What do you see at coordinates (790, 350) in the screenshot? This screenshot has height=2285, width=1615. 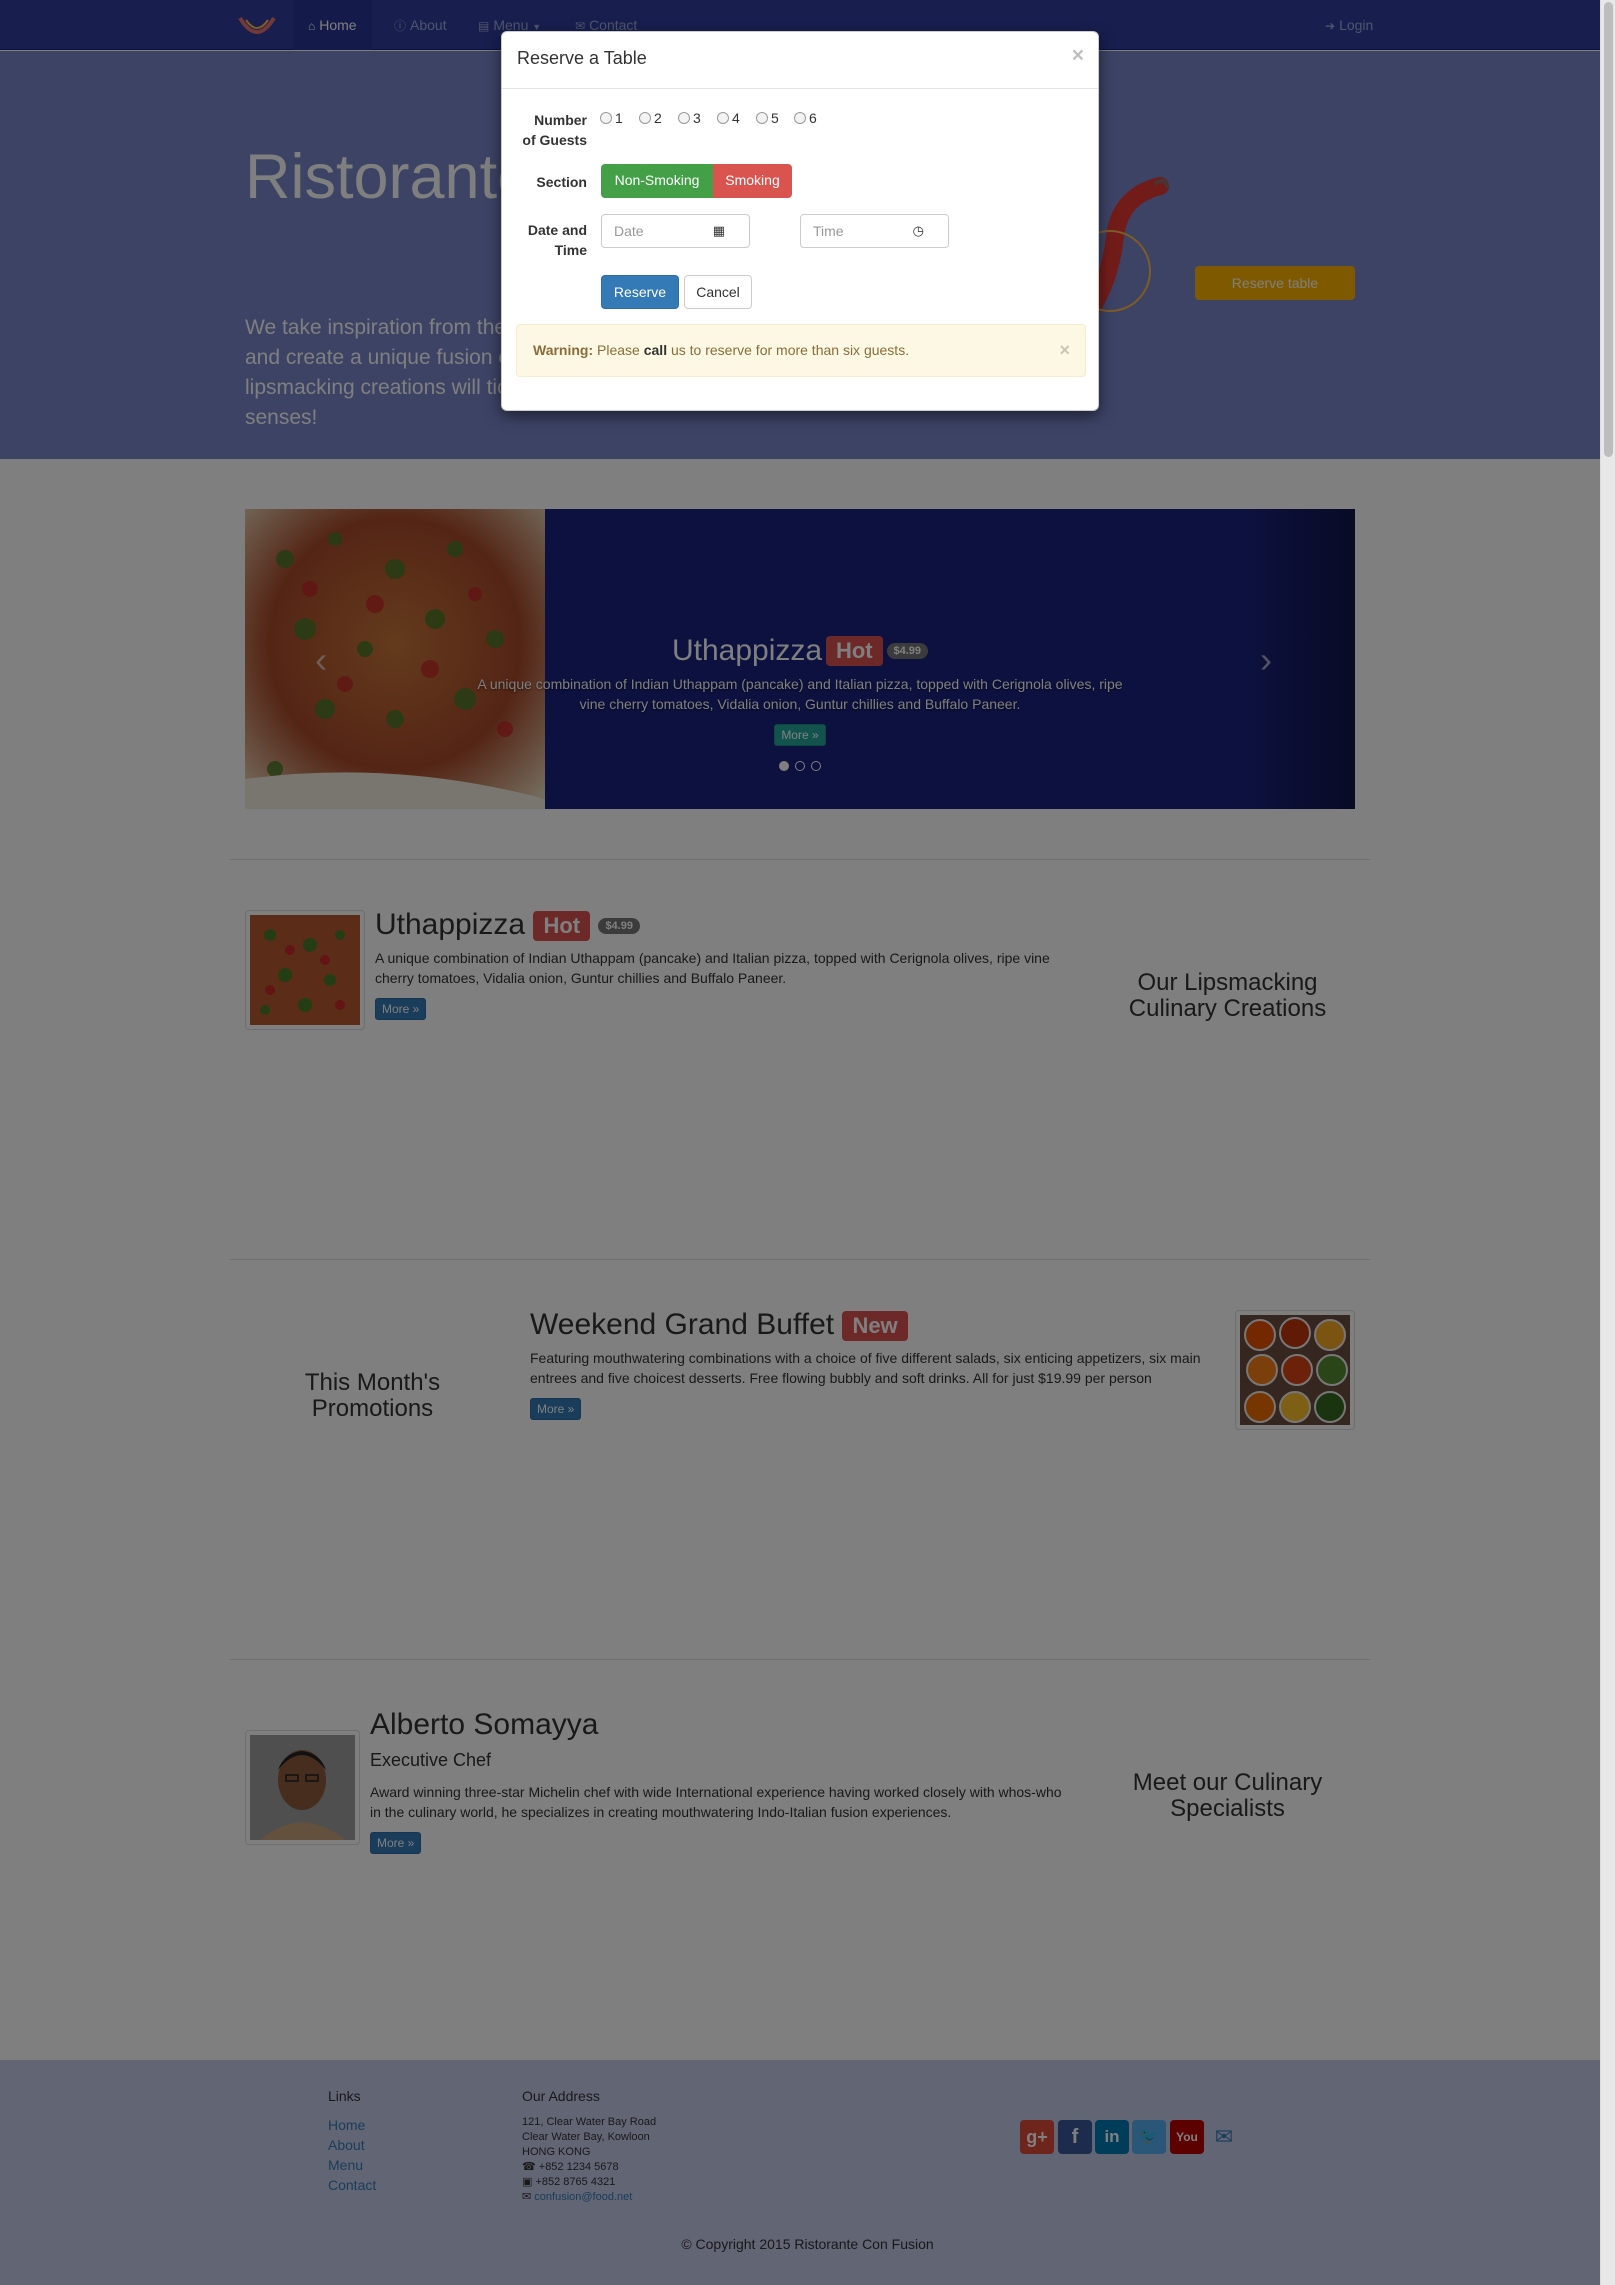 I see `warning-text-post: us to reserve for more than six guests.` at bounding box center [790, 350].